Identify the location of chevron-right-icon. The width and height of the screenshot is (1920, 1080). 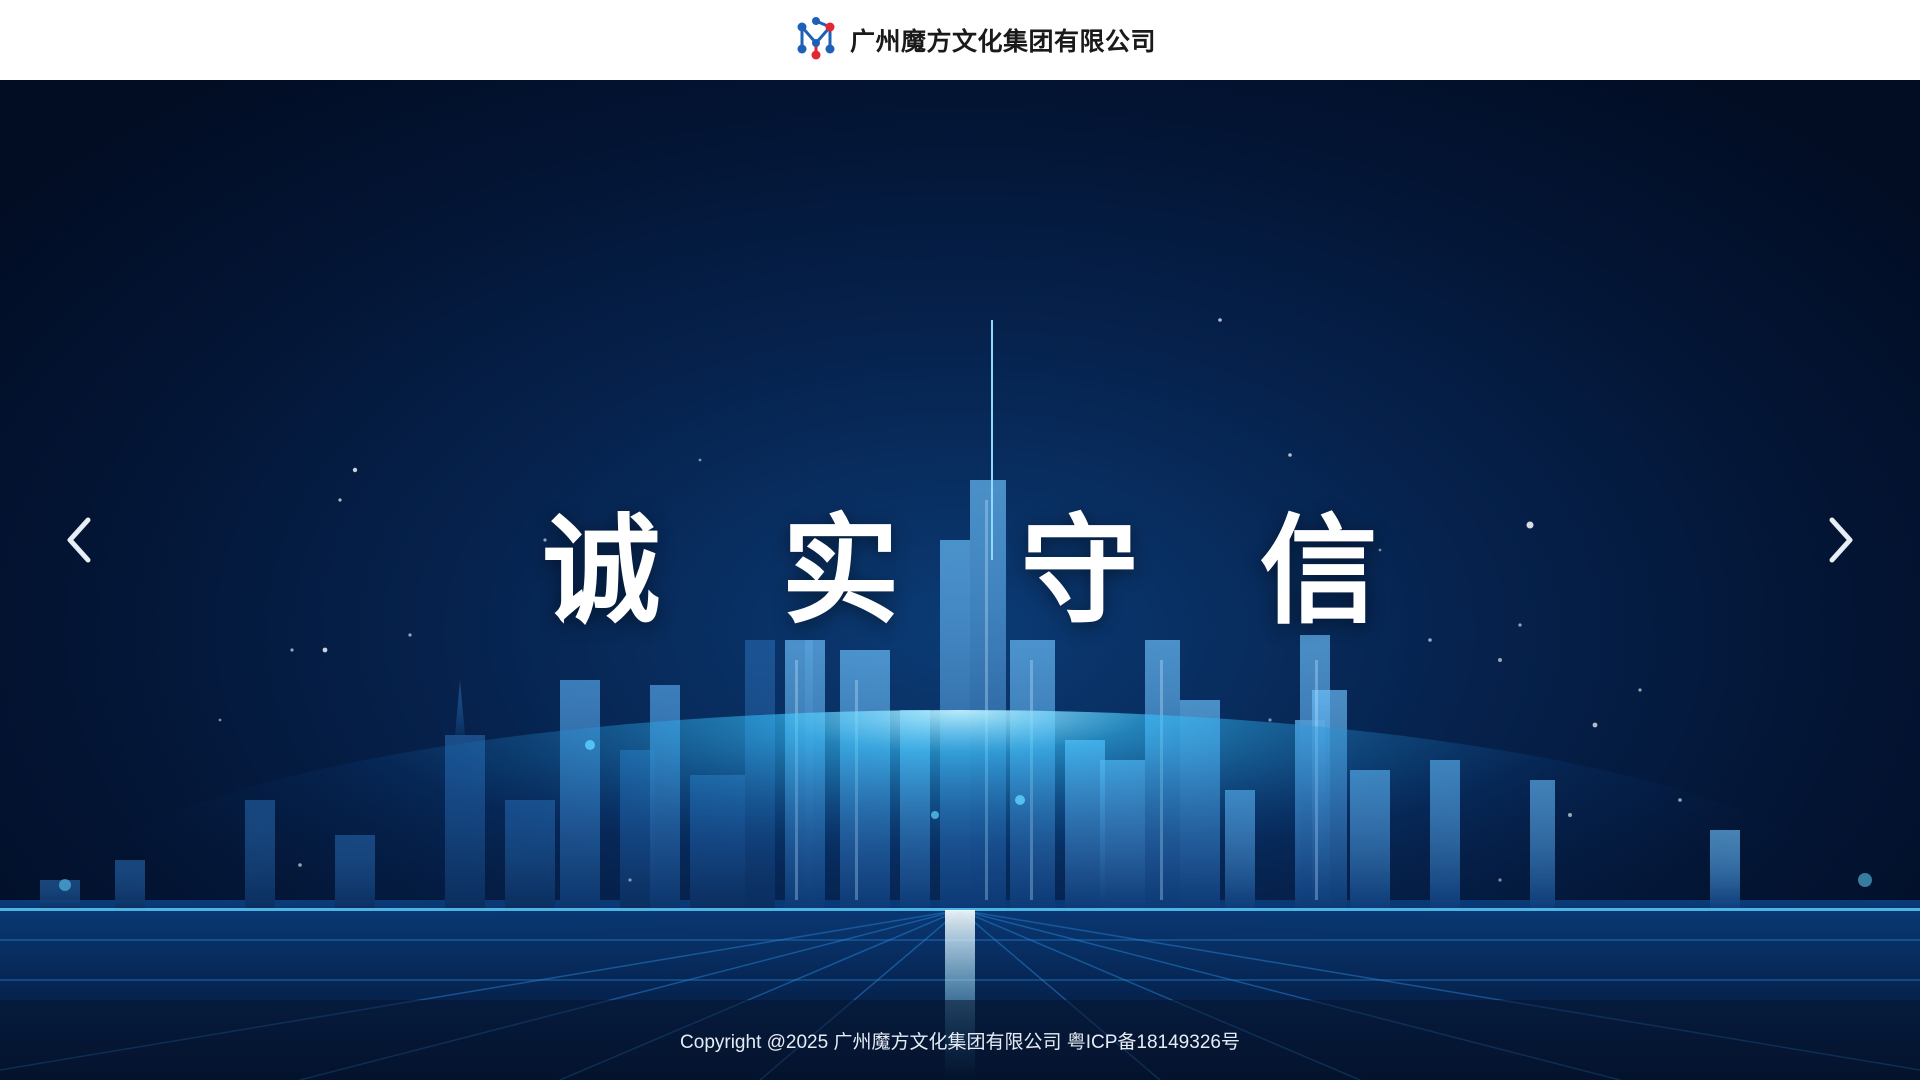
(1841, 540).